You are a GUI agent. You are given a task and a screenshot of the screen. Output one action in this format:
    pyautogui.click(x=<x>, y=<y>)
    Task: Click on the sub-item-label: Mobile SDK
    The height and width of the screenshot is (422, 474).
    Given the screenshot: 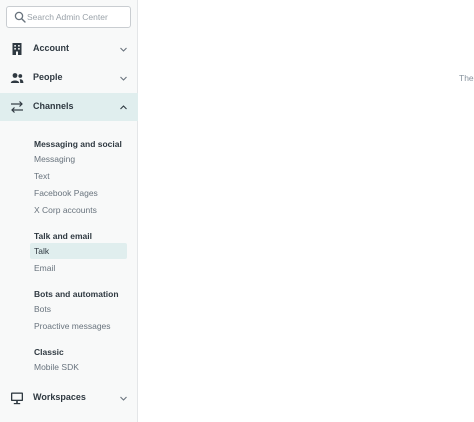 What is the action you would take?
    pyautogui.click(x=56, y=367)
    